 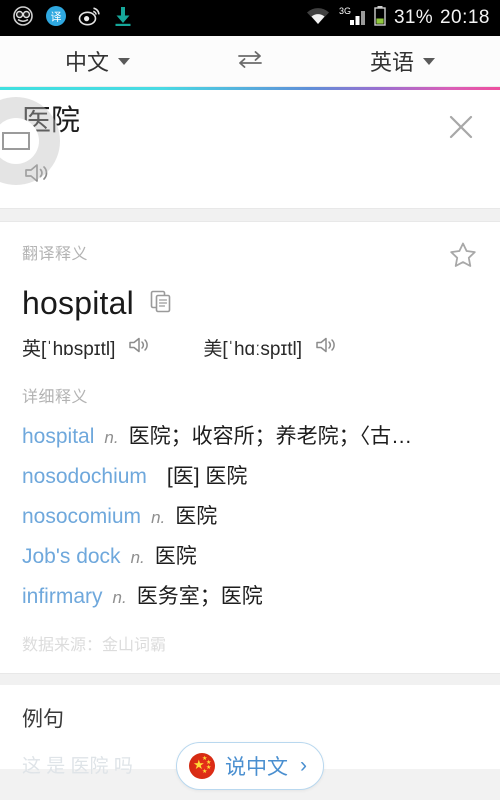 What do you see at coordinates (71, 556) in the screenshot?
I see `definition-word: Job's dock` at bounding box center [71, 556].